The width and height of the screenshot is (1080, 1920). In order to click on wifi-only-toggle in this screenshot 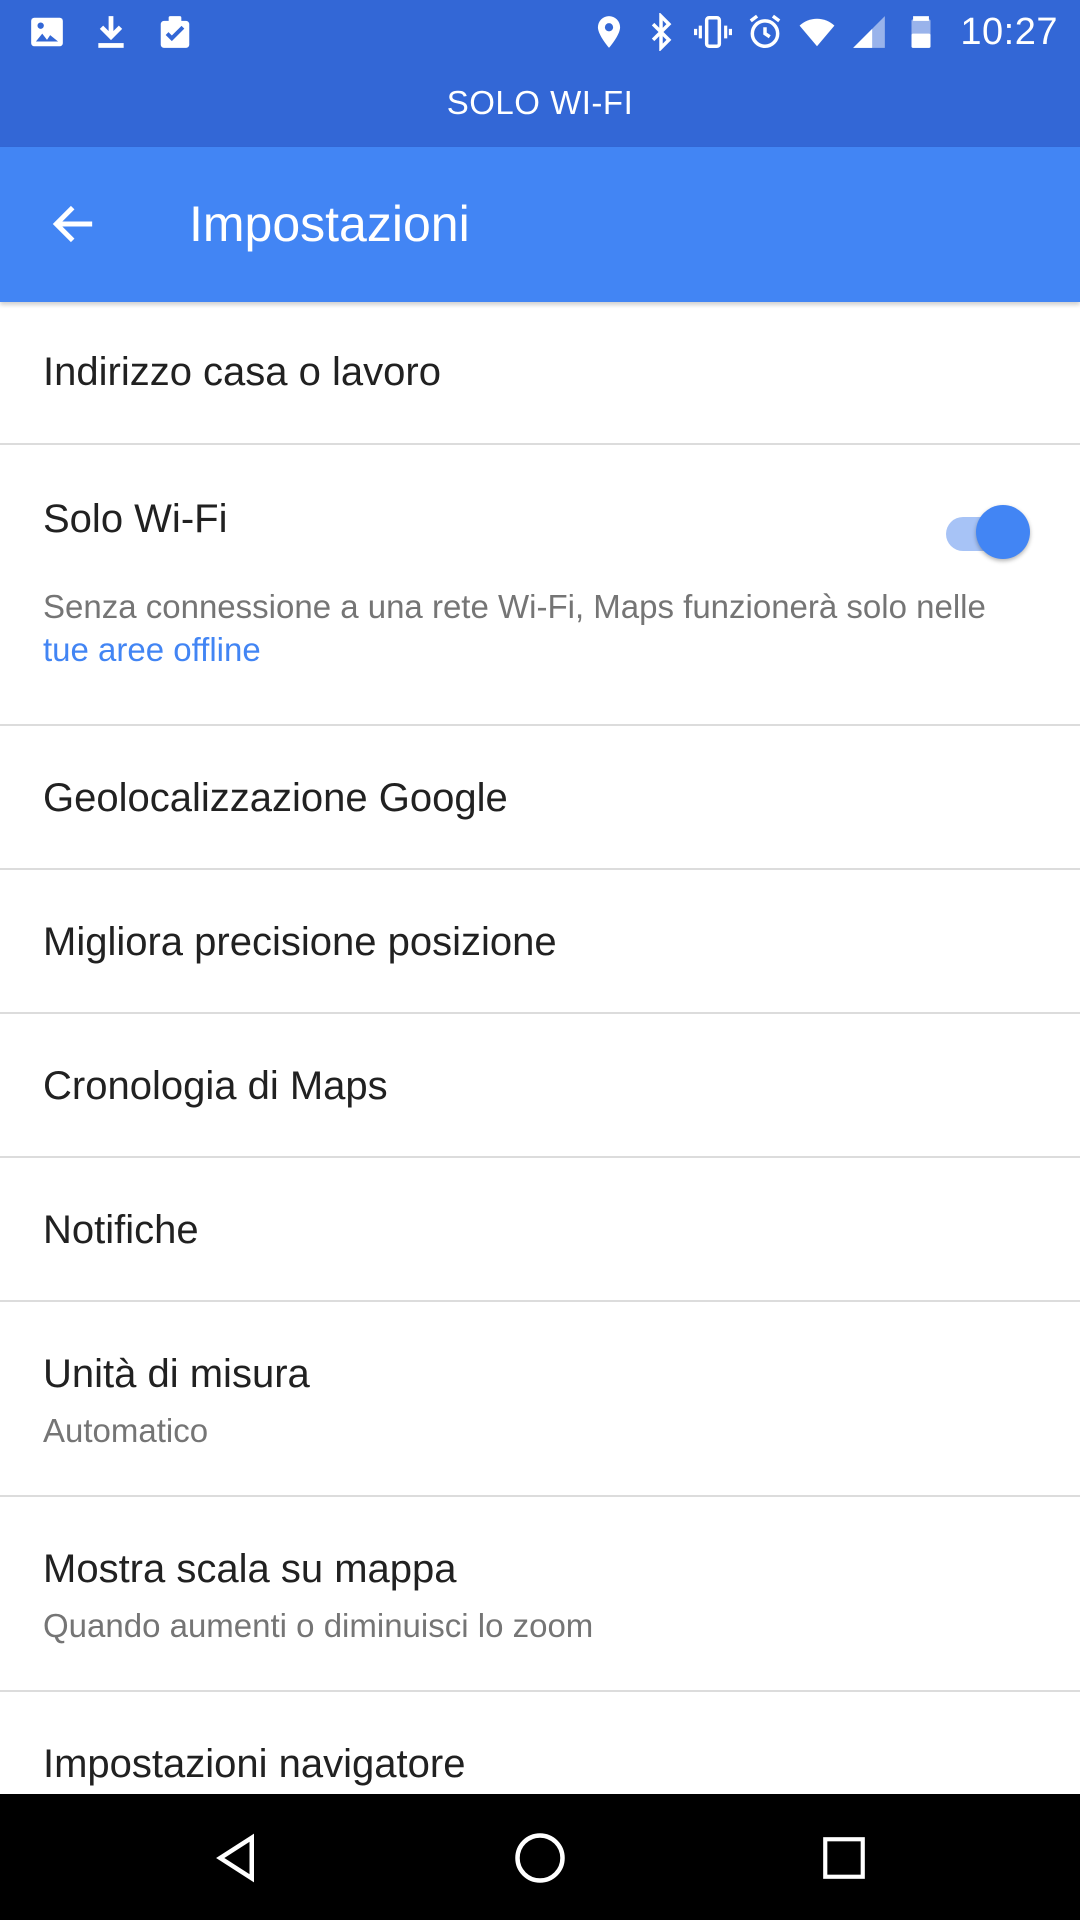, I will do `click(988, 533)`.